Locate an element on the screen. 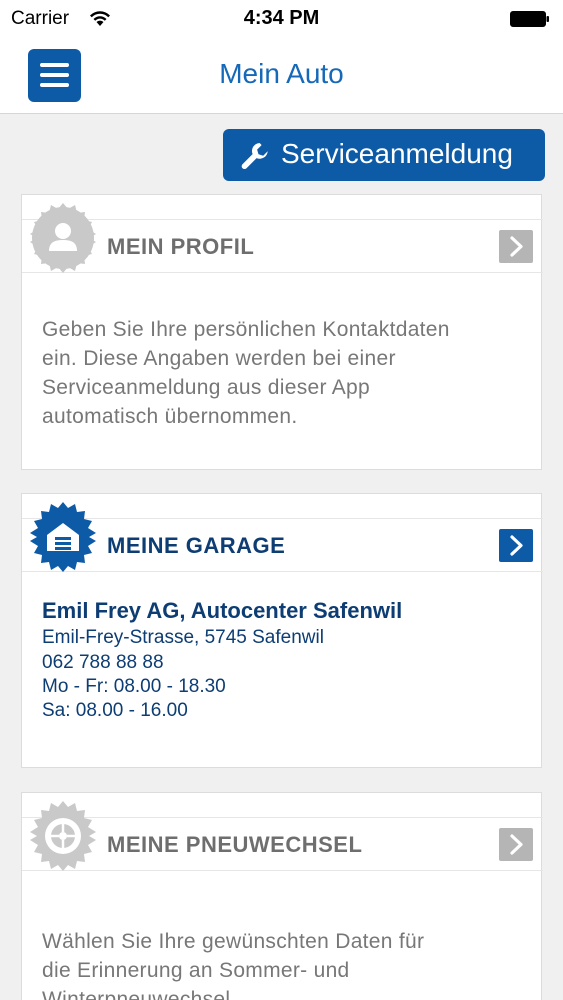 The height and width of the screenshot is (1000, 563). wrench-icon is located at coordinates (254, 156).